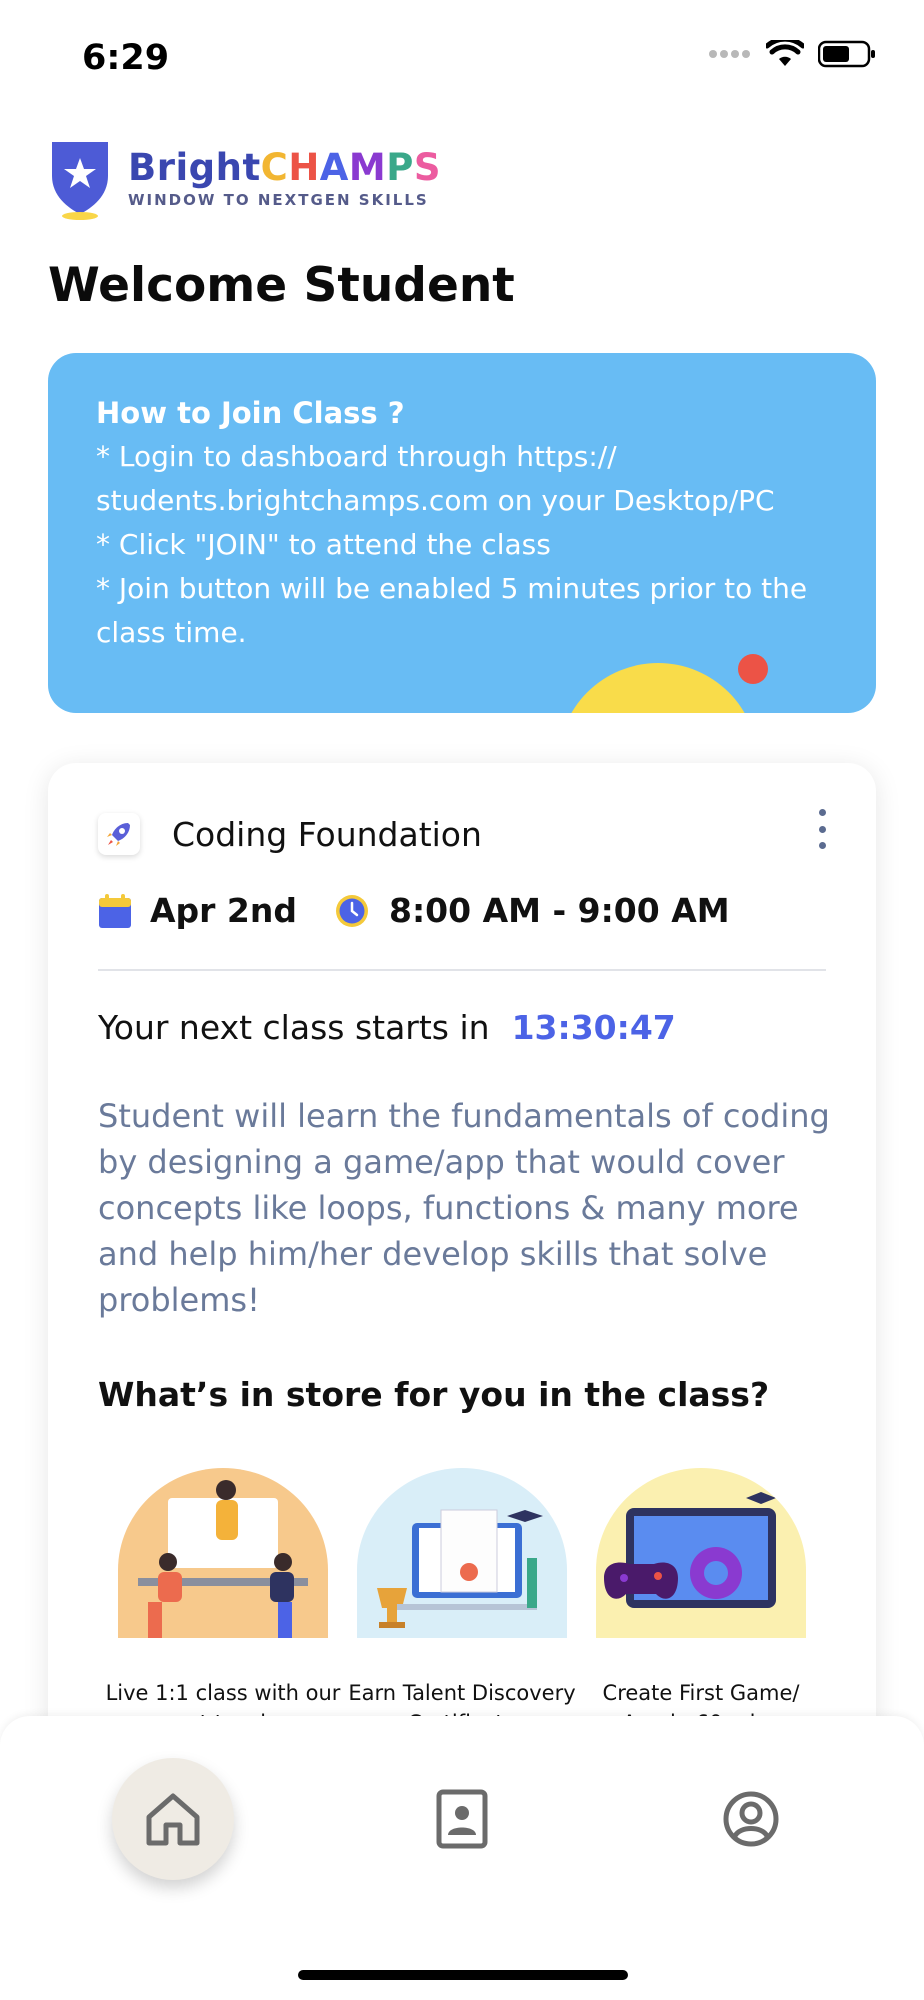 This screenshot has height=2000, width=924. I want to click on info-card-title: How to Join Class ?, so click(250, 413).